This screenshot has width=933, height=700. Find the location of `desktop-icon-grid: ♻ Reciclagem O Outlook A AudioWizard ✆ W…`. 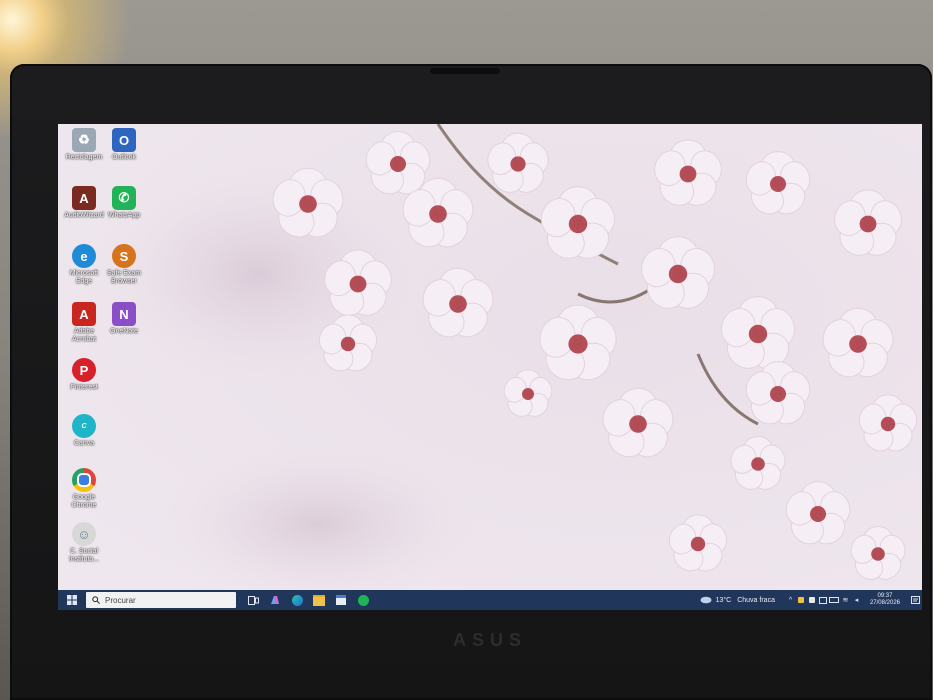

desktop-icon-grid: ♻ Reciclagem O Outlook A AudioWizard ✆ W… is located at coordinates (108, 357).